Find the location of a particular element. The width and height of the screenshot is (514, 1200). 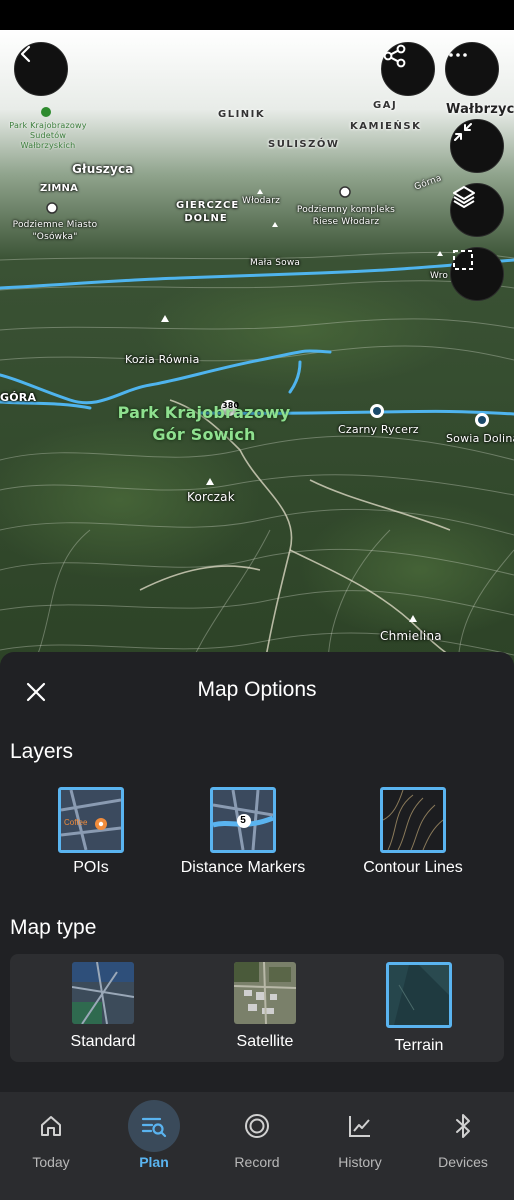

distance-markers-thumbnail: 5 is located at coordinates (243, 820).